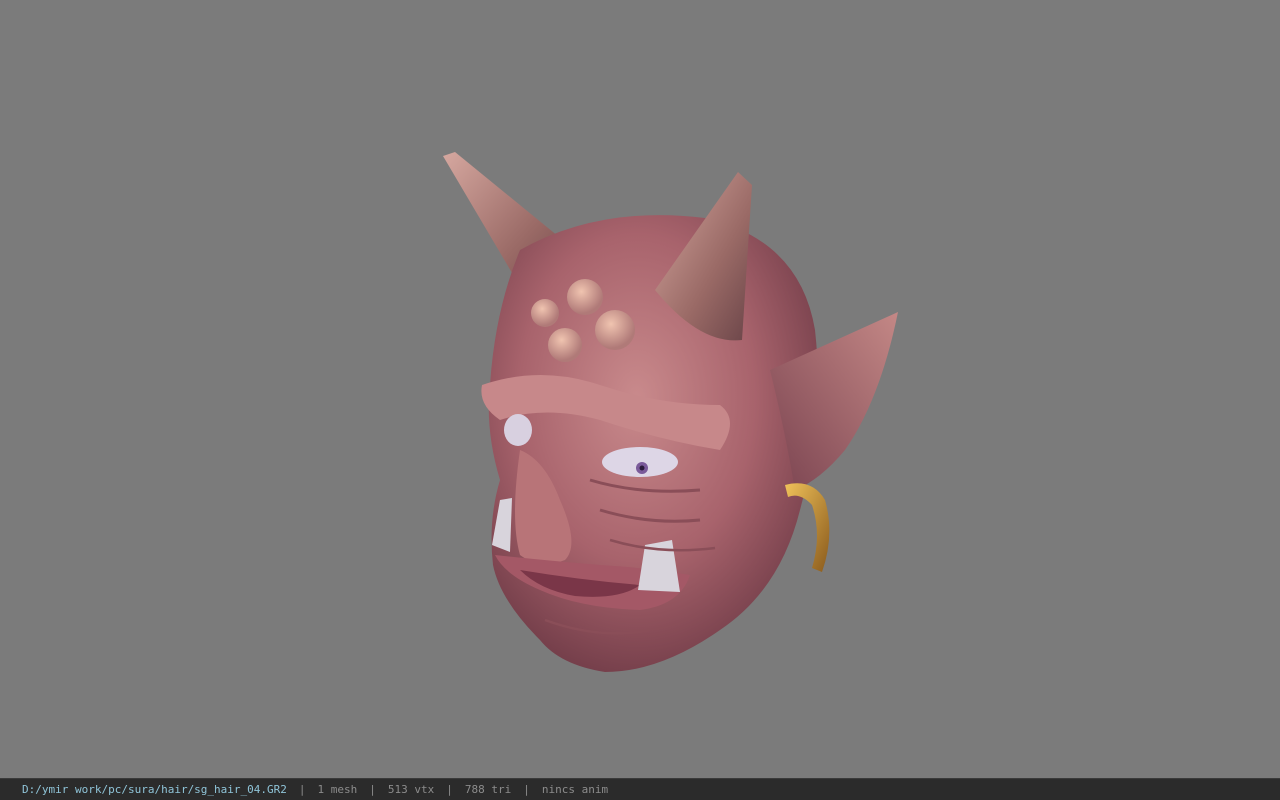 The width and height of the screenshot is (1280, 800). I want to click on left-eye, so click(518, 430).